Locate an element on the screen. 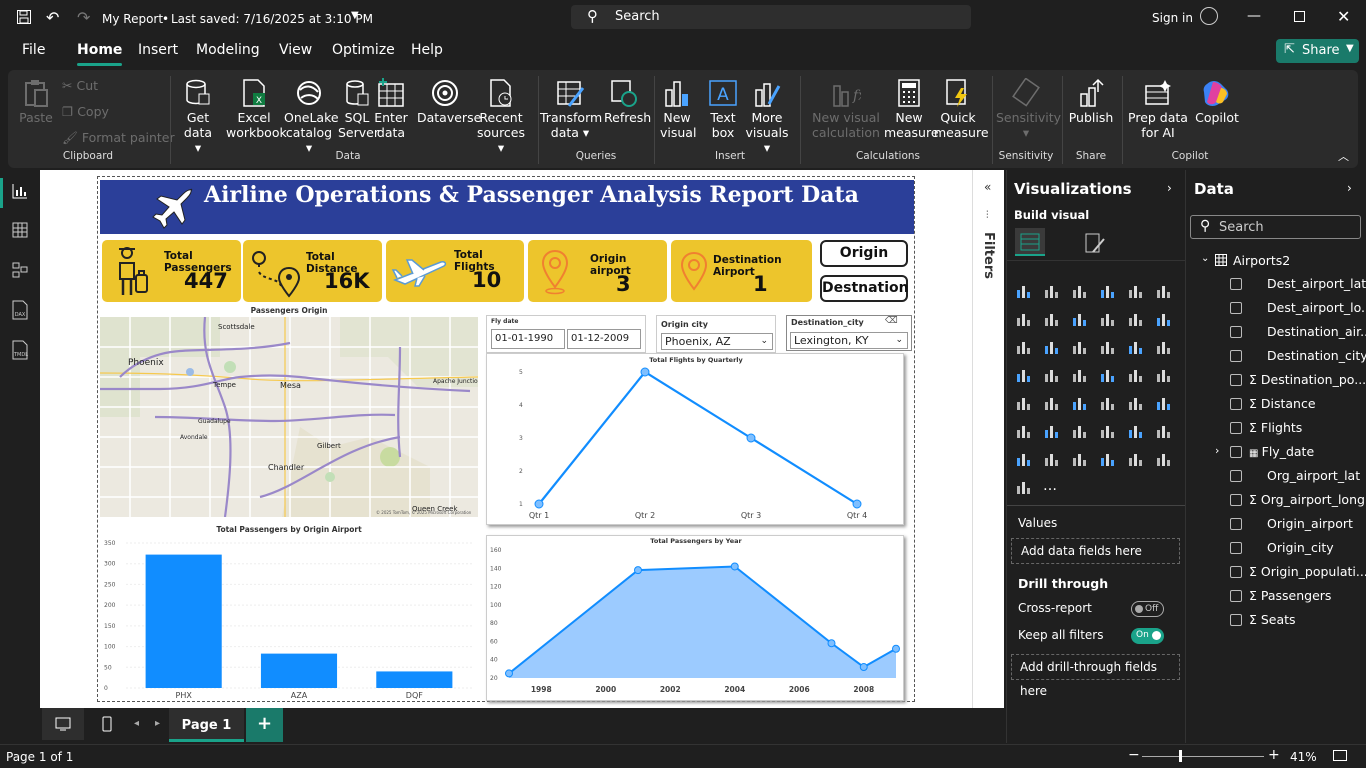 The width and height of the screenshot is (1366, 768). tmdl-view-icon: TMDL is located at coordinates (21, 350).